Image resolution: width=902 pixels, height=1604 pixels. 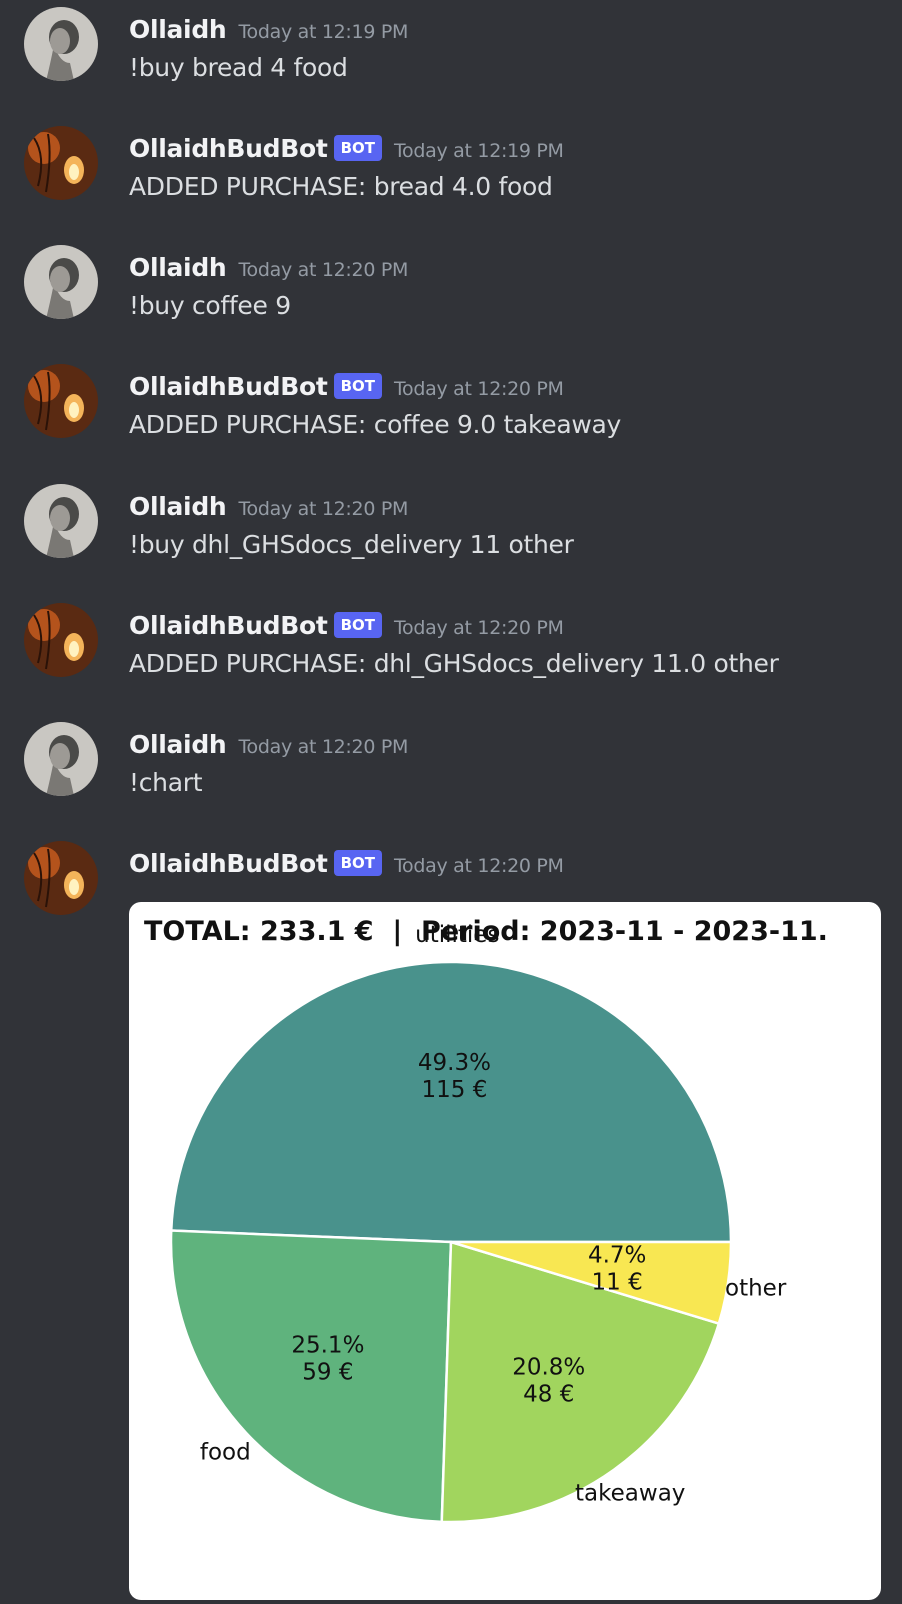 I want to click on slice-percent-label: 4.7%, so click(x=617, y=1256).